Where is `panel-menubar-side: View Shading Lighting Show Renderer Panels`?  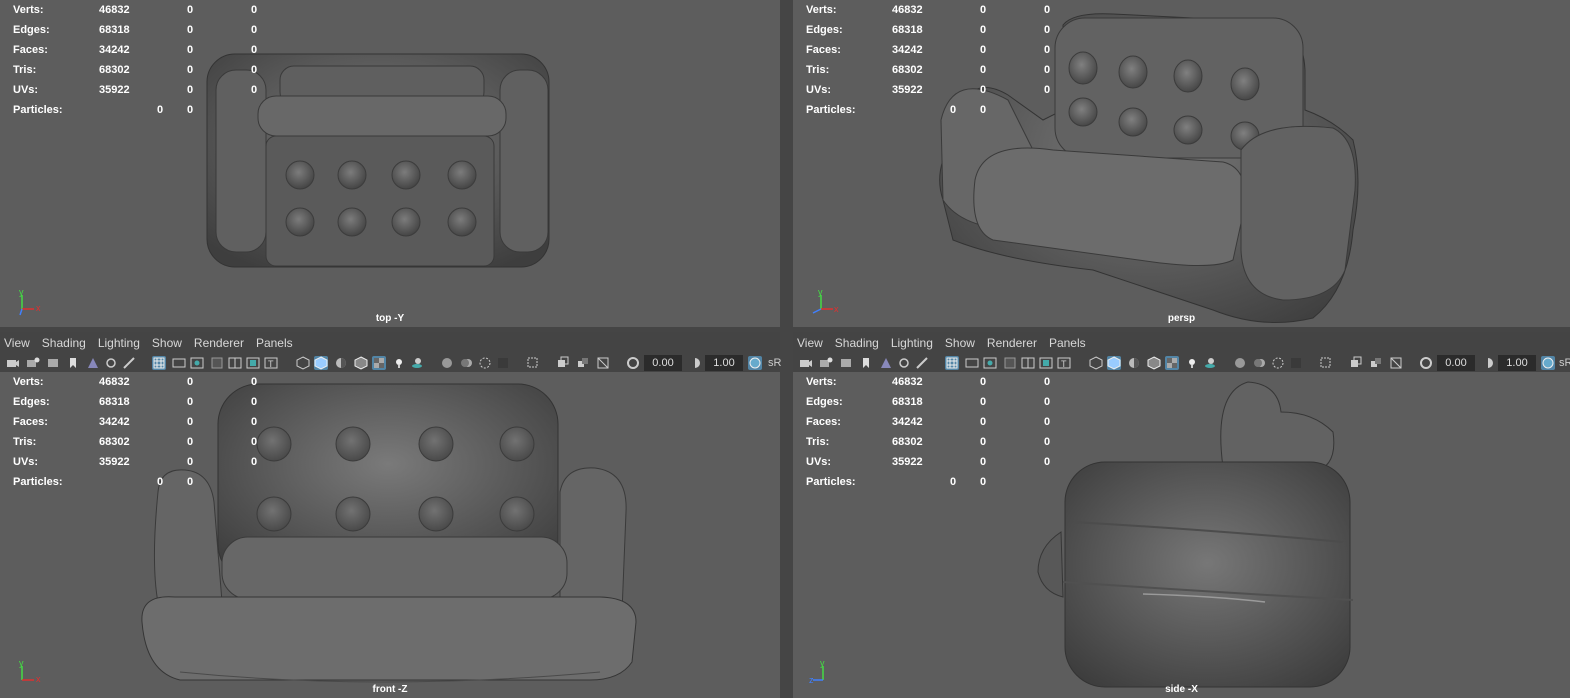 panel-menubar-side: View Shading Lighting Show Renderer Panels is located at coordinates (1181, 343).